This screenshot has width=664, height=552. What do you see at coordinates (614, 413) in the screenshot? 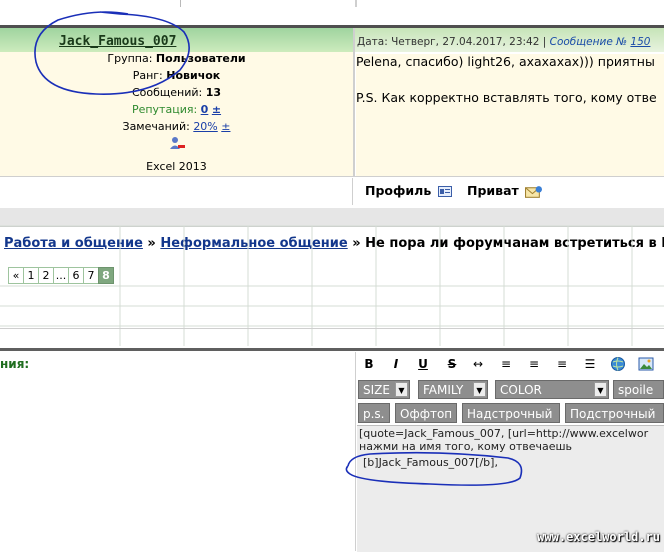
I see `subscript-button: Подстрочный` at bounding box center [614, 413].